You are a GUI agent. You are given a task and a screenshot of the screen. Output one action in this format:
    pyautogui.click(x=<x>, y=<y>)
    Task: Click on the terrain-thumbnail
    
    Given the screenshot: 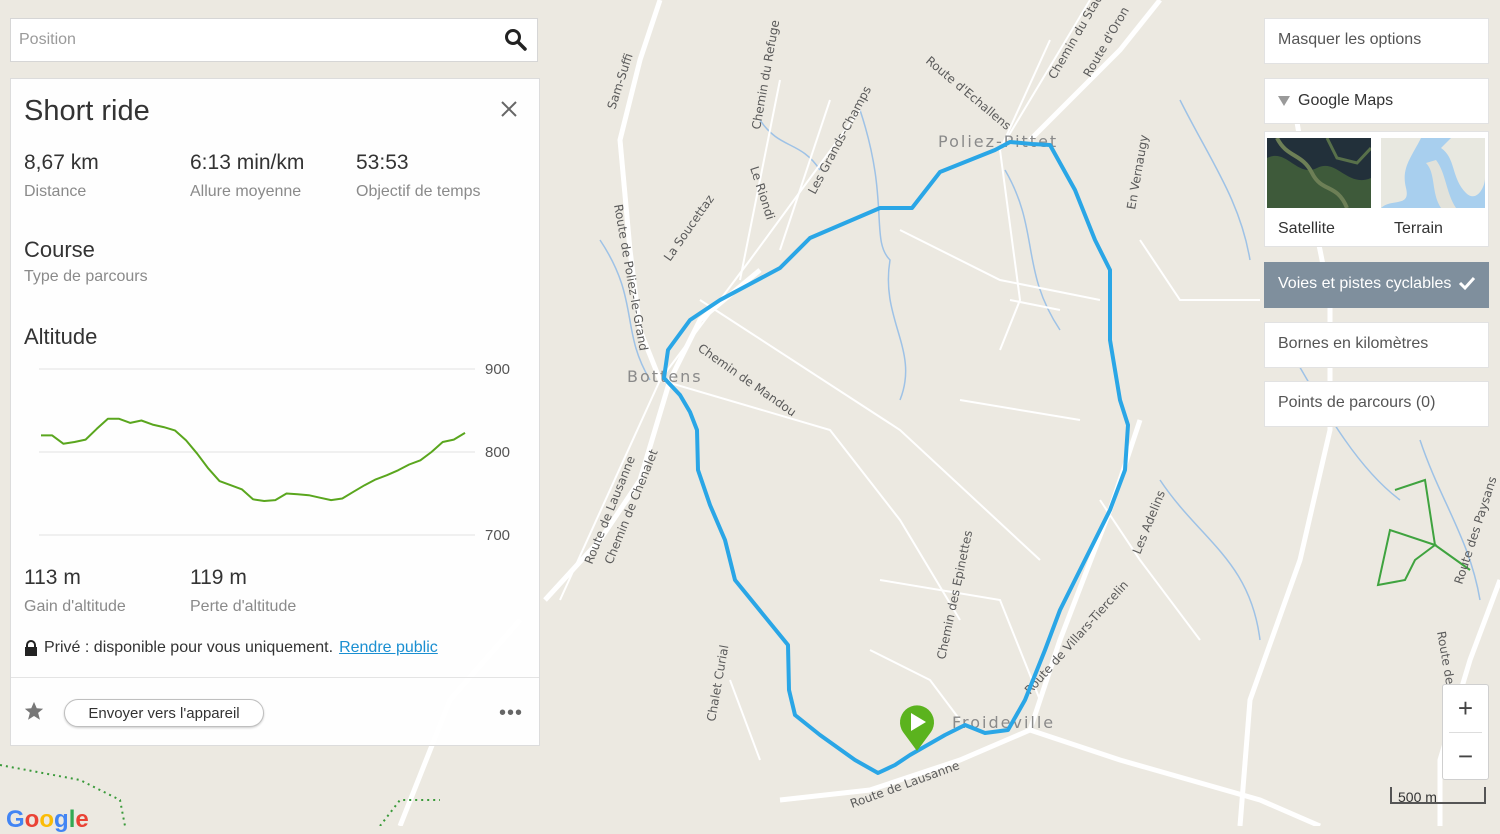 What is the action you would take?
    pyautogui.click(x=1433, y=173)
    